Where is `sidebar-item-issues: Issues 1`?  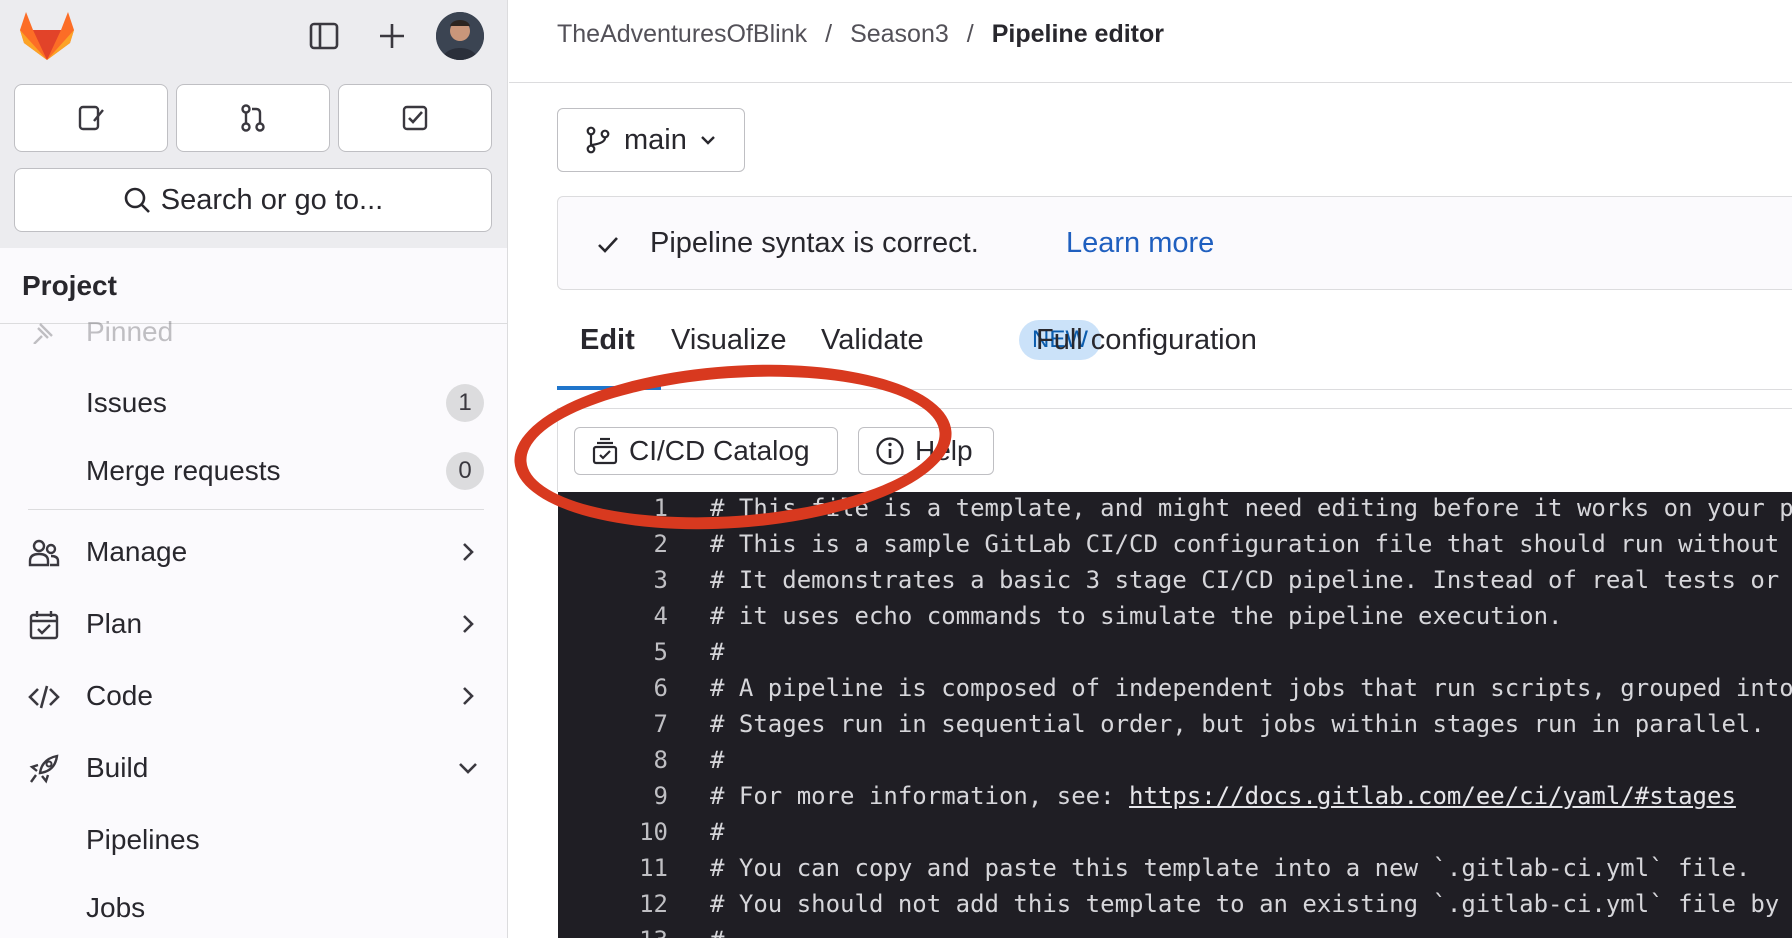 sidebar-item-issues: Issues 1 is located at coordinates (254, 403).